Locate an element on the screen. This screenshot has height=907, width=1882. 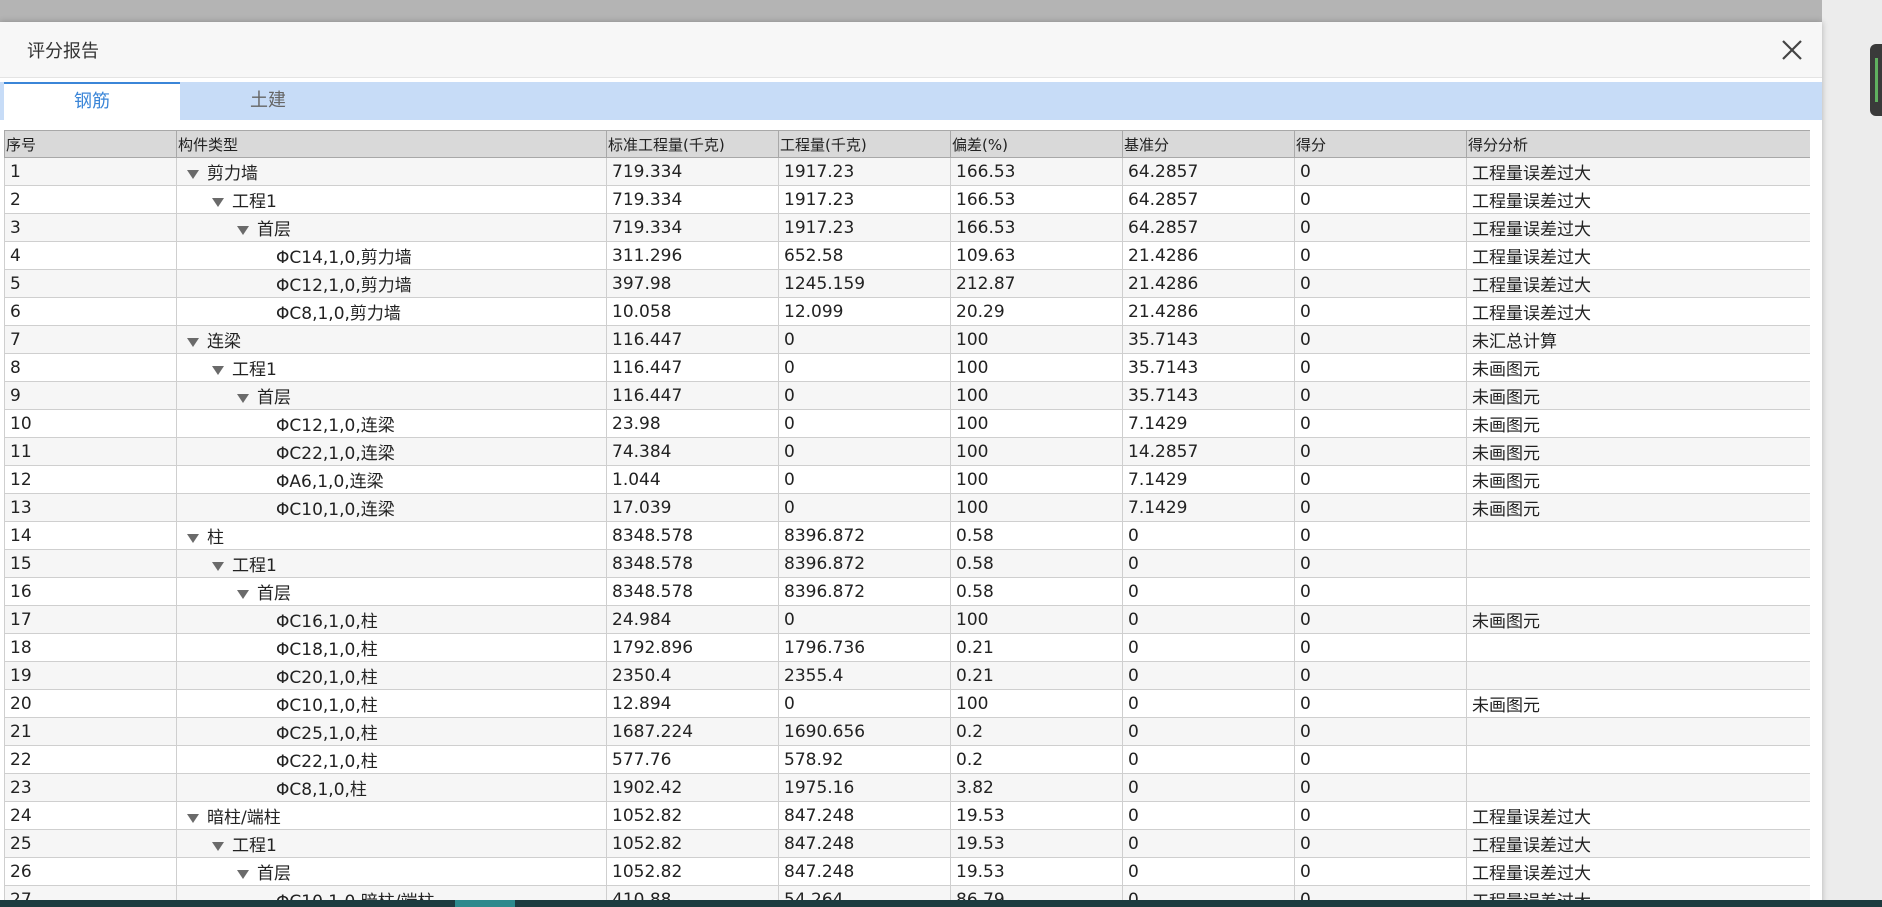
table-row: 3 首层 719.334 1917.23 166.53 64.2857 0 工程量误差过大 is located at coordinates (907, 227).